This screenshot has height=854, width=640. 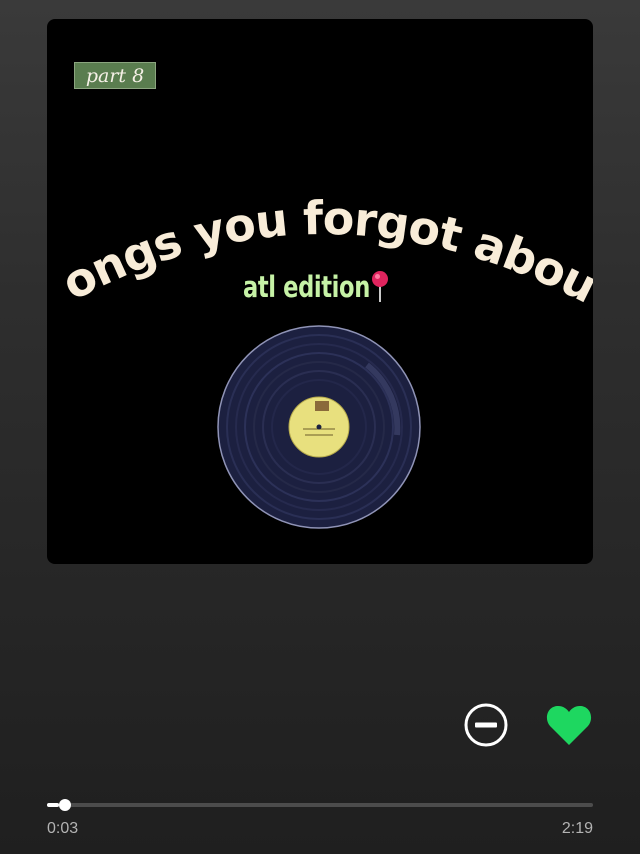 What do you see at coordinates (65, 805) in the screenshot?
I see `progress-thumb` at bounding box center [65, 805].